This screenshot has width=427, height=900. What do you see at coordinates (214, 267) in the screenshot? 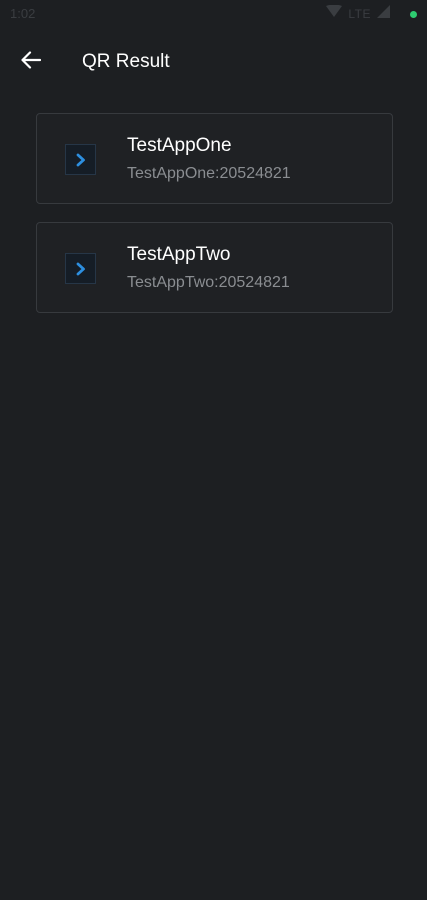
I see `result-card: TestAppTwo TestAppTwo:20524821` at bounding box center [214, 267].